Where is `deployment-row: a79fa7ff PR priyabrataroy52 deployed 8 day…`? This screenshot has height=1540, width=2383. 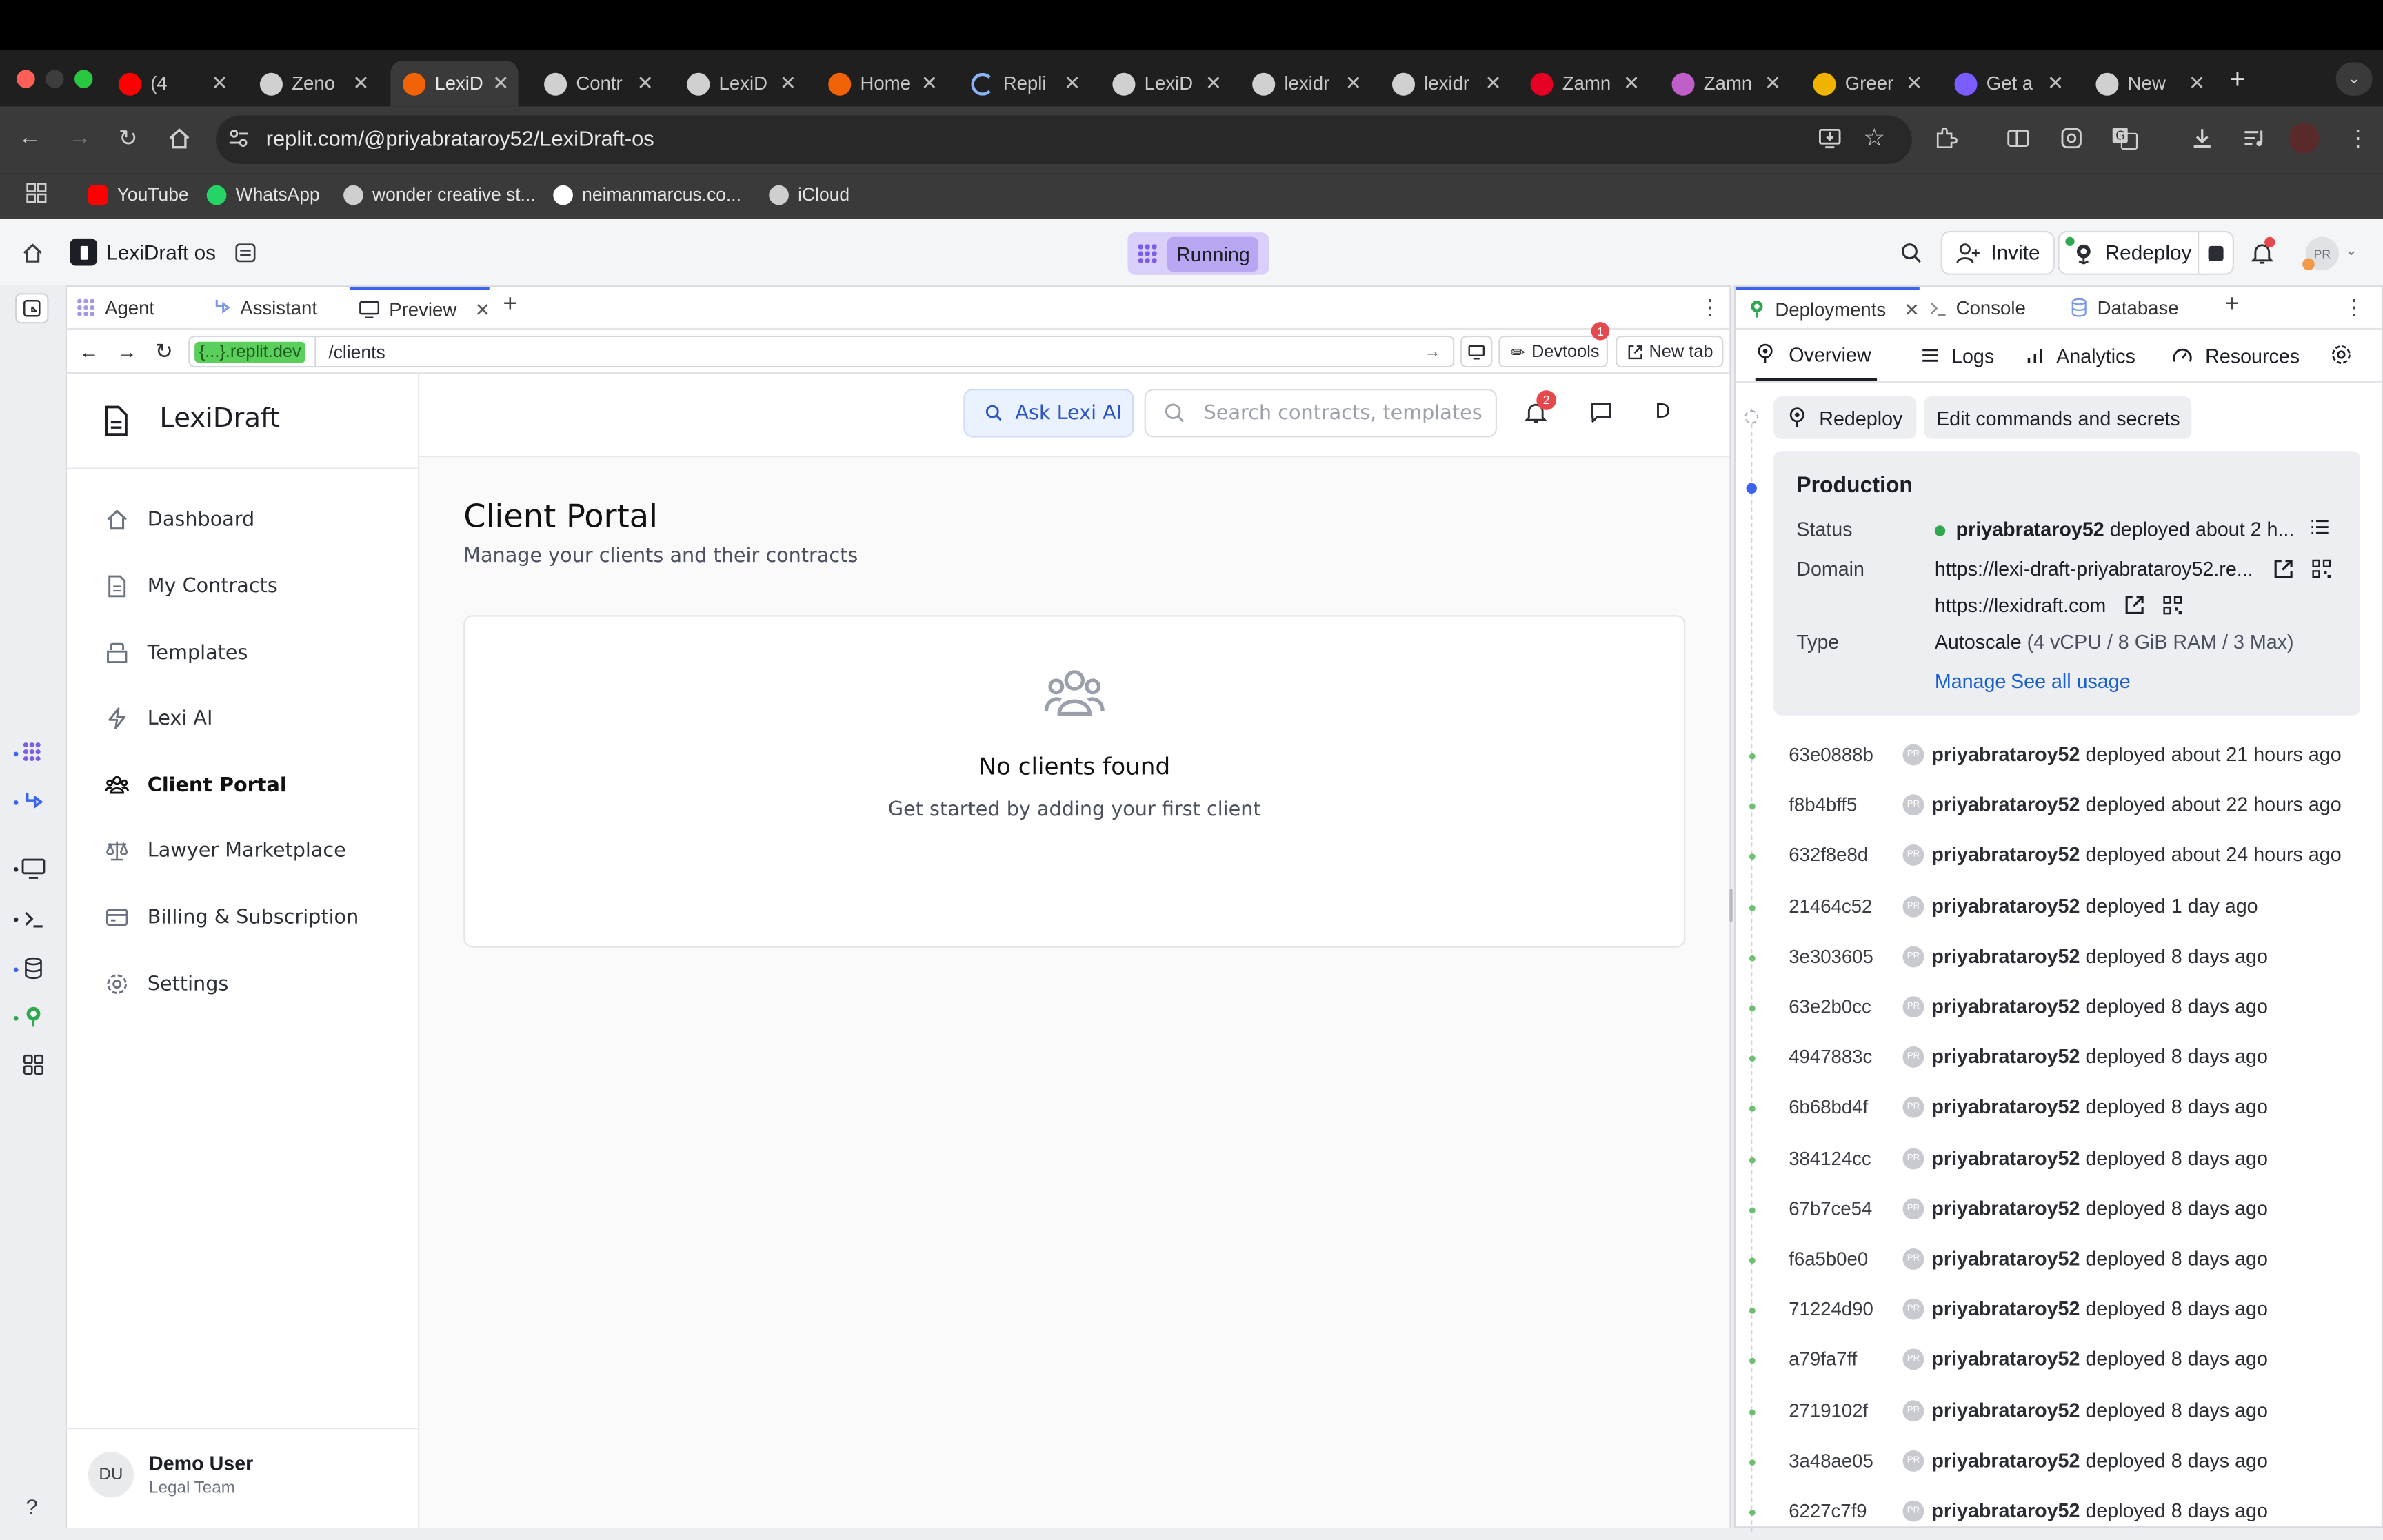 deployment-row: a79fa7ff PR priyabrataroy52 deployed 8 day… is located at coordinates (2059, 1361).